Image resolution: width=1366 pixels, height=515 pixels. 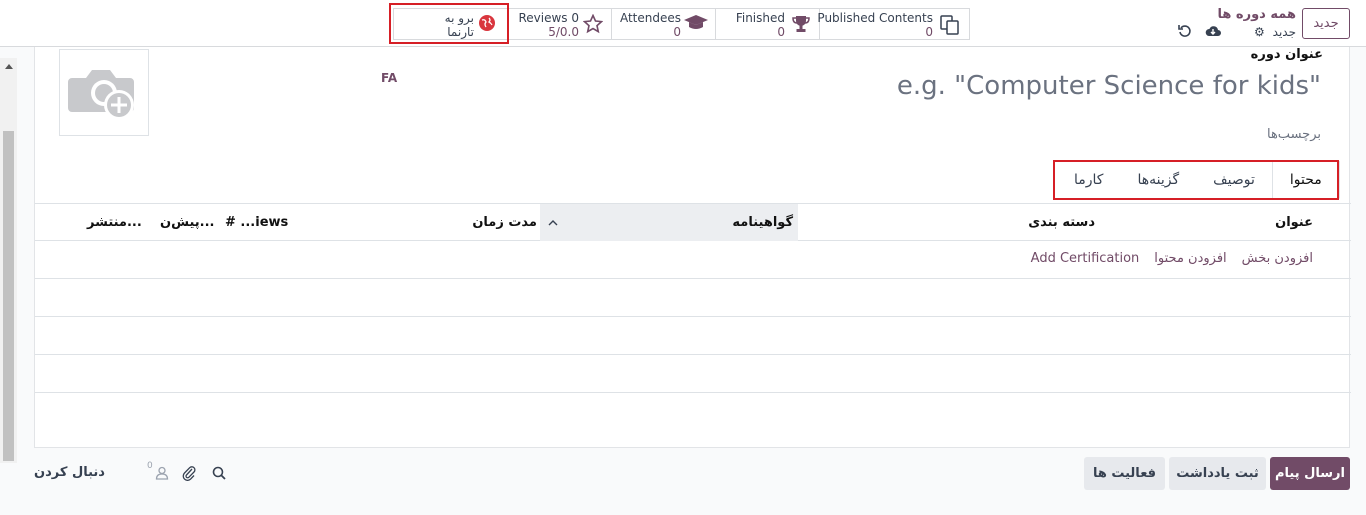 What do you see at coordinates (1088, 180) in the screenshot?
I see `tab-karma: کارما` at bounding box center [1088, 180].